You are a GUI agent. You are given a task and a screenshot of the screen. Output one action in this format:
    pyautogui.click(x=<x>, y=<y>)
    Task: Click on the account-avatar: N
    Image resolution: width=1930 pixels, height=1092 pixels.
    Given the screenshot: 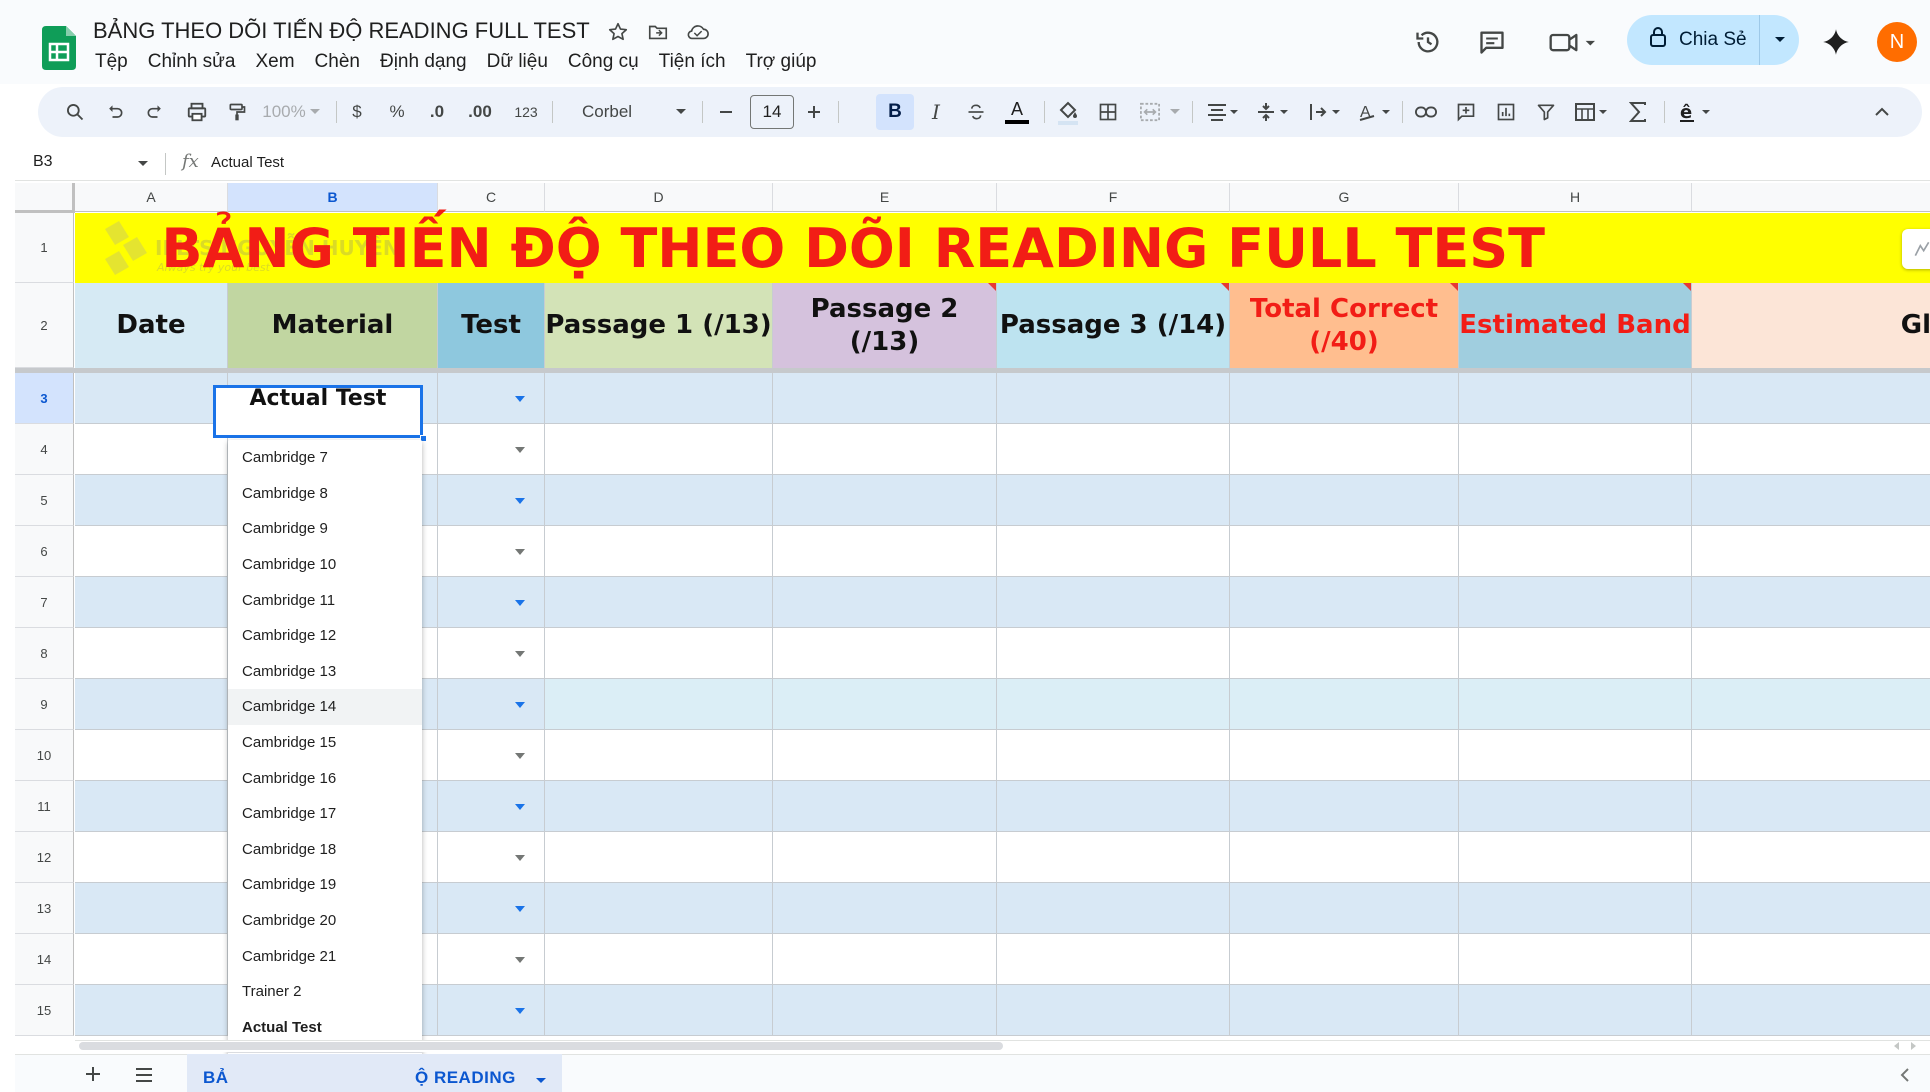 What is the action you would take?
    pyautogui.click(x=1897, y=42)
    